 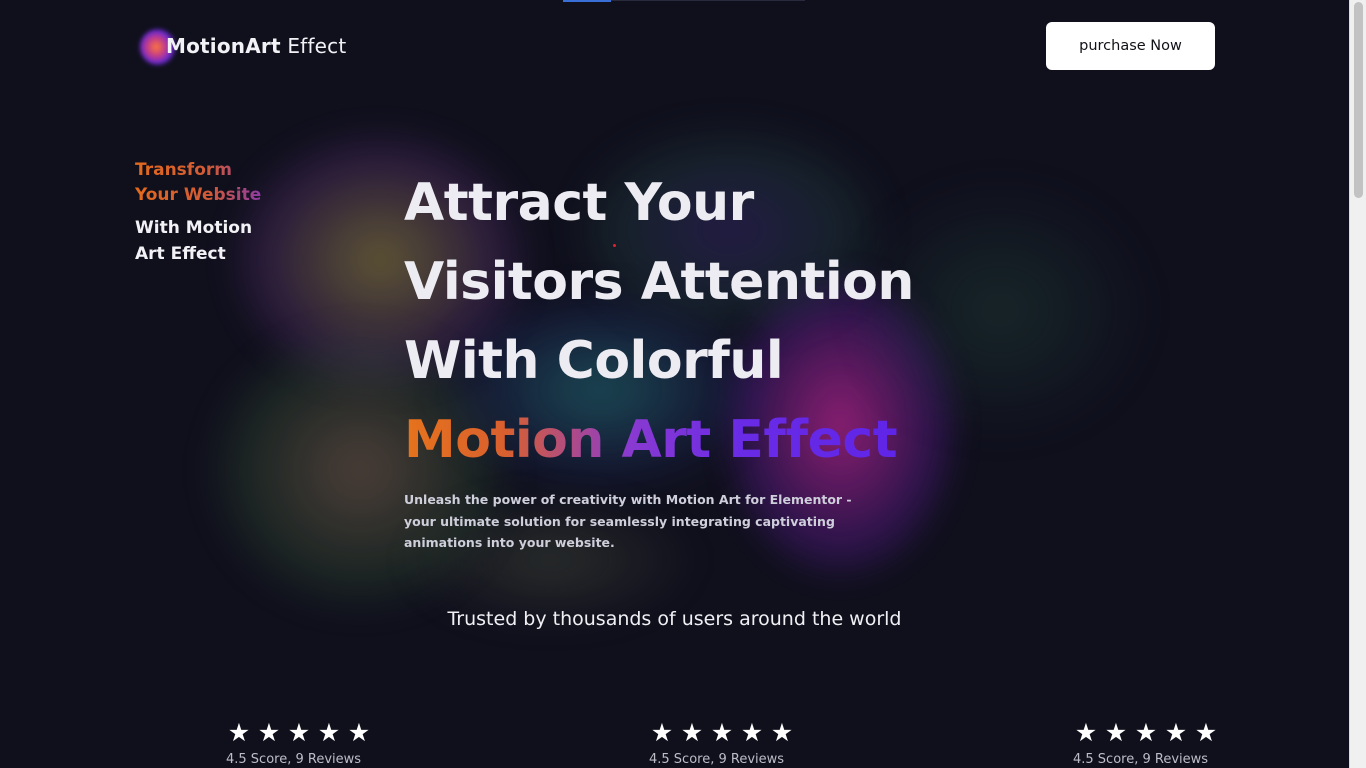 I want to click on purchase-now-button: purchase Now, so click(x=1130, y=46).